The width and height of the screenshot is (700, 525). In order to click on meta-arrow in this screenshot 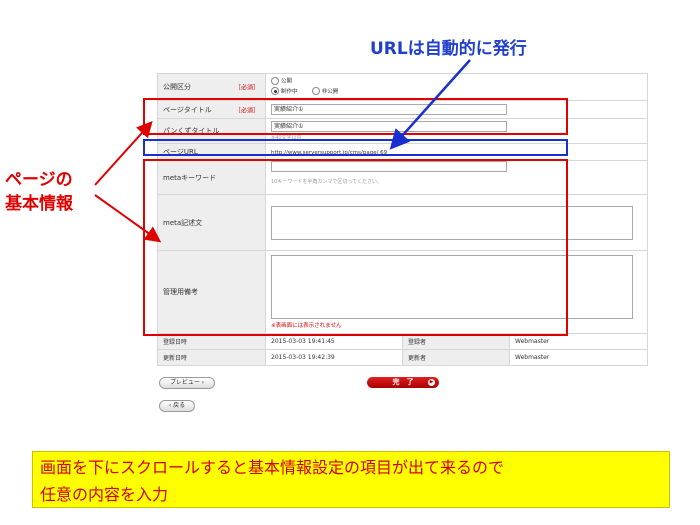, I will do `click(128, 218)`.